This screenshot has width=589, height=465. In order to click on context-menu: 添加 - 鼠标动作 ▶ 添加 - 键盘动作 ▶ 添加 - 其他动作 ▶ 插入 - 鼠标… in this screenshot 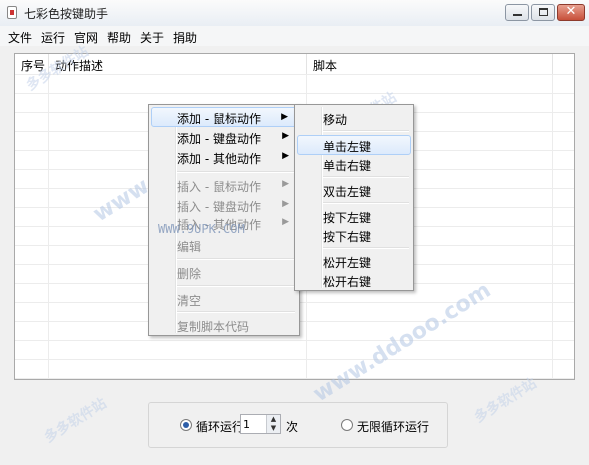, I will do `click(224, 220)`.